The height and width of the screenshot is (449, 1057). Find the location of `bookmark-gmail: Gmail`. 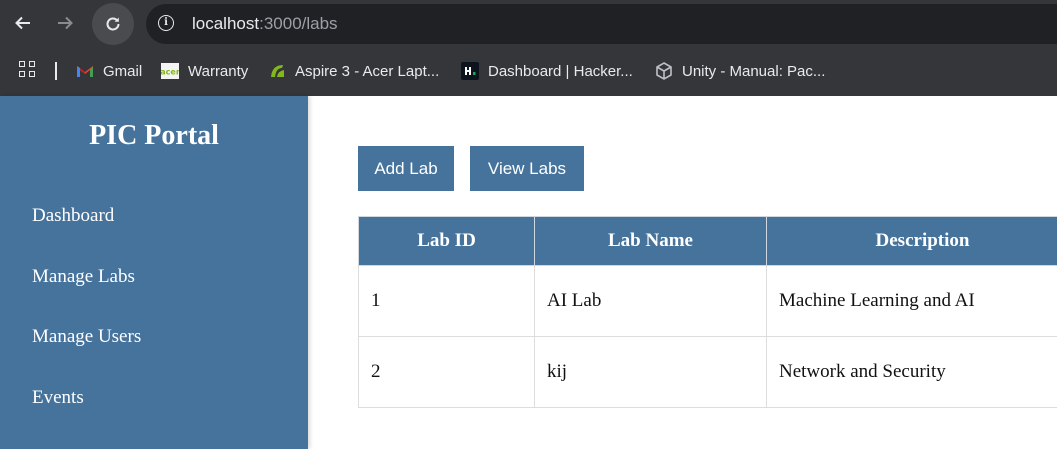

bookmark-gmail: Gmail is located at coordinates (109, 71).